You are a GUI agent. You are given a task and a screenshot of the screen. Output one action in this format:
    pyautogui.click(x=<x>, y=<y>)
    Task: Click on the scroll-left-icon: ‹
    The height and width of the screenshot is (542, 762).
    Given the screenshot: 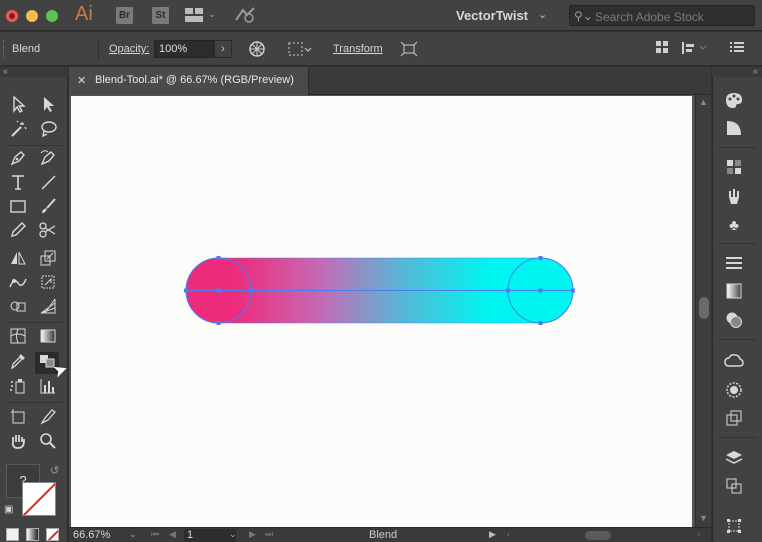 What is the action you would take?
    pyautogui.click(x=508, y=534)
    